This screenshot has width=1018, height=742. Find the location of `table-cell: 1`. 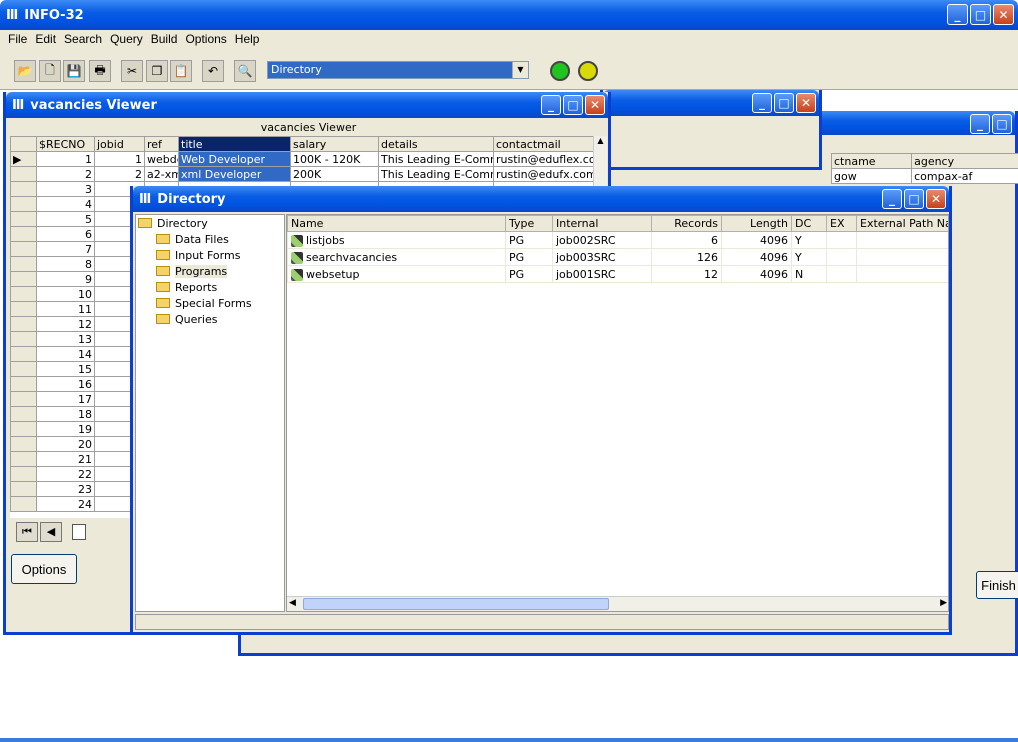

table-cell: 1 is located at coordinates (119, 159).